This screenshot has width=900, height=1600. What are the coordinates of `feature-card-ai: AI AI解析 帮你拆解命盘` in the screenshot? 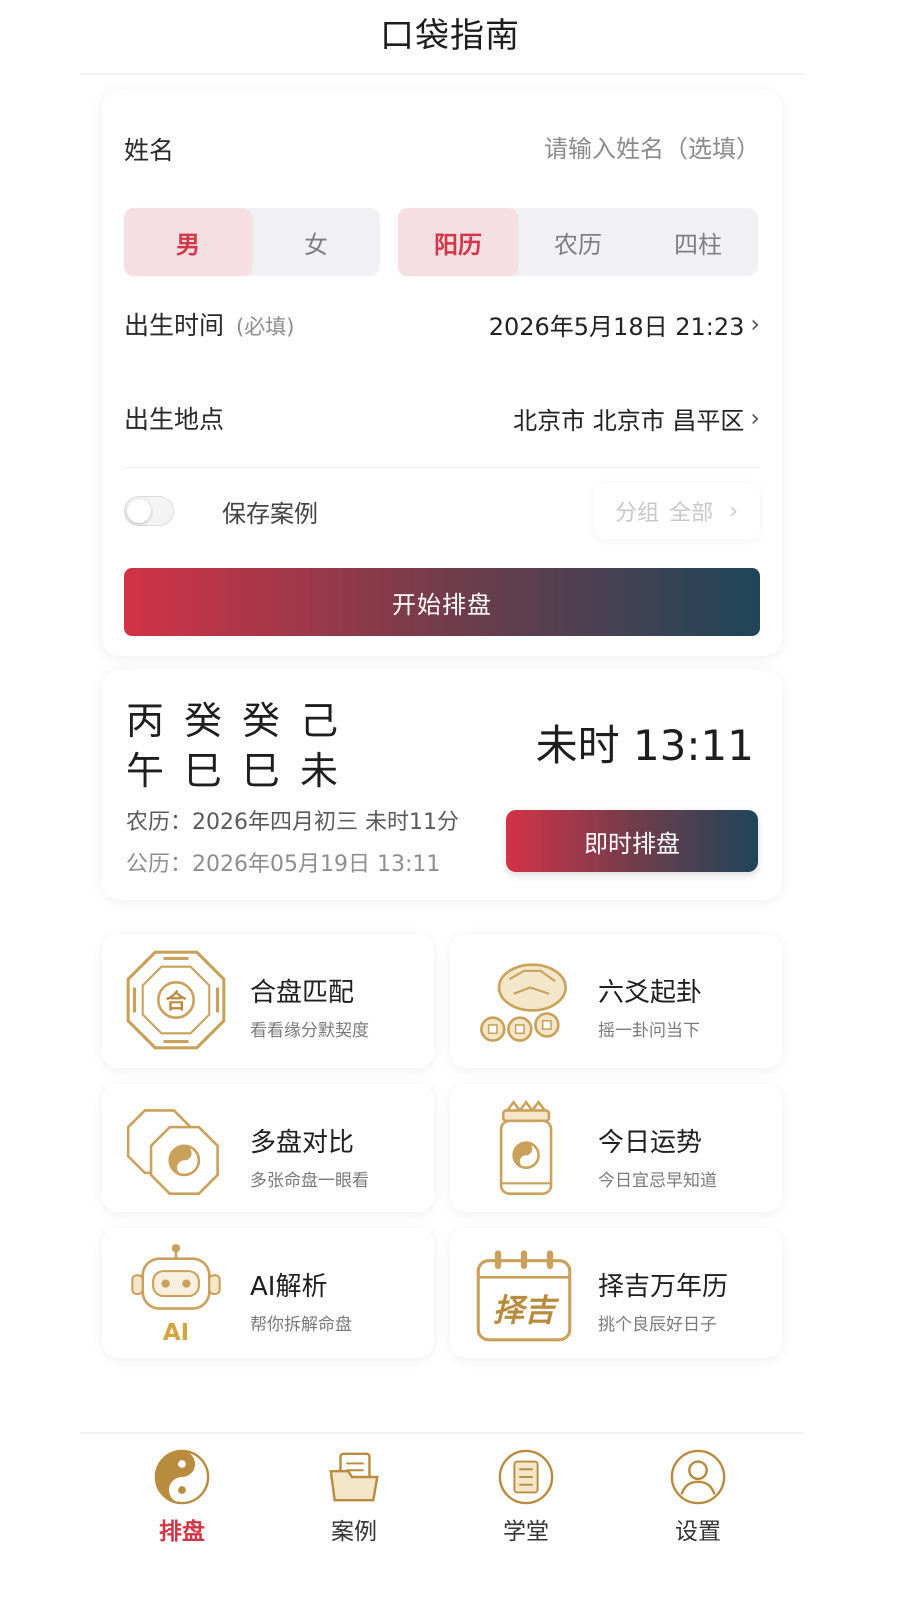 It's located at (268, 1293).